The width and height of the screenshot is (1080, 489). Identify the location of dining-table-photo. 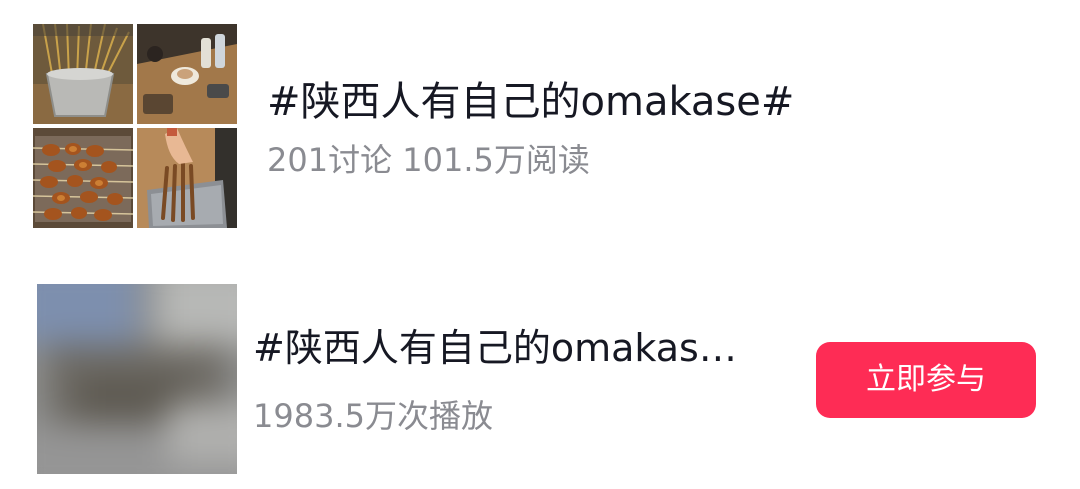
(187, 74).